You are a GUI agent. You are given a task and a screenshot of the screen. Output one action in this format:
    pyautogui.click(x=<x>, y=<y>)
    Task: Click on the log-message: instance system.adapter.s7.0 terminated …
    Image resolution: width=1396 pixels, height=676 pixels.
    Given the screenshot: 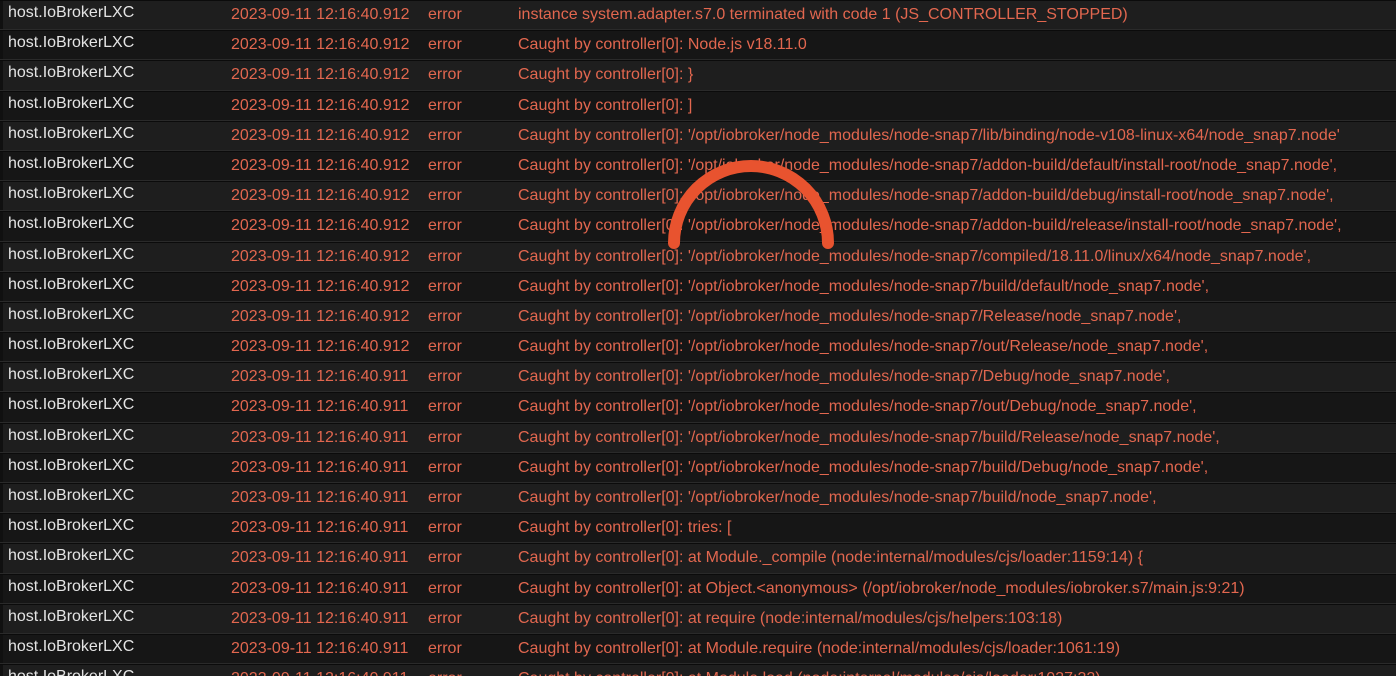 What is the action you would take?
    pyautogui.click(x=823, y=14)
    